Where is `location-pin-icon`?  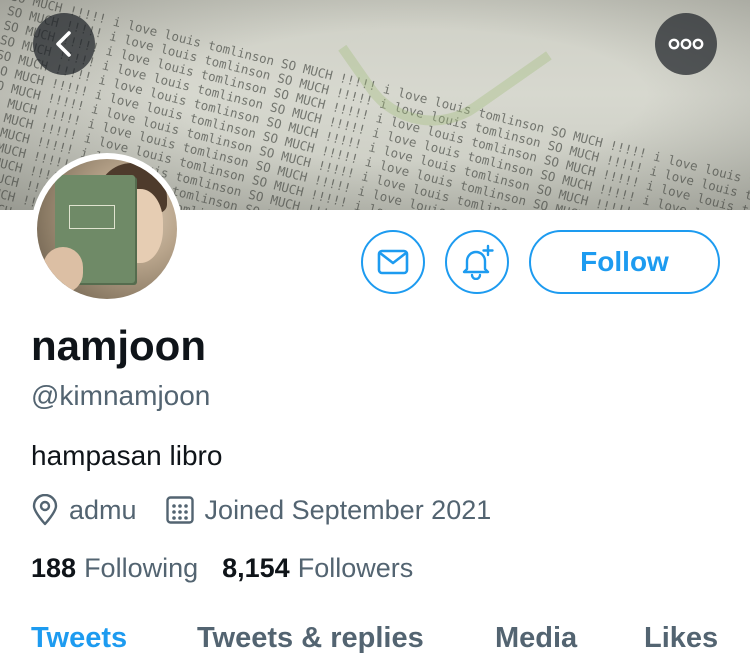 location-pin-icon is located at coordinates (45, 510).